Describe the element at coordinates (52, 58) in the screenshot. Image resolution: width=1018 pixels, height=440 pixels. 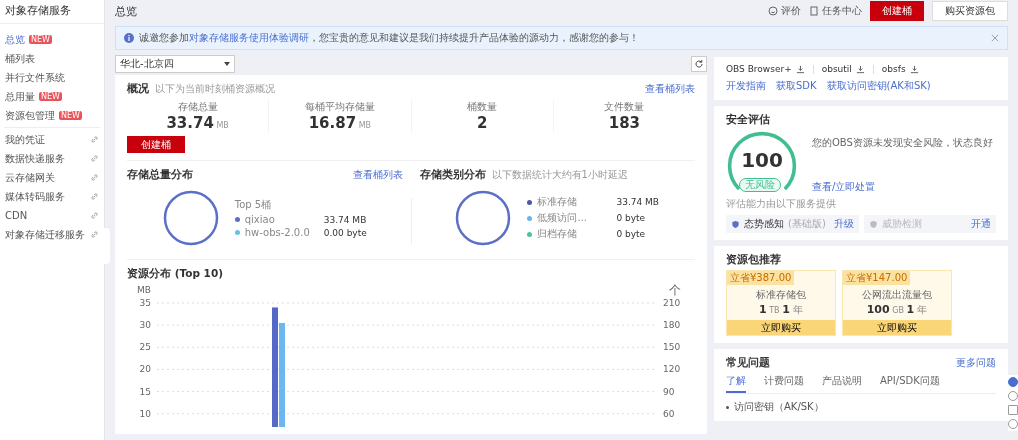
I see `sidebar-item: 桶列表` at that location.